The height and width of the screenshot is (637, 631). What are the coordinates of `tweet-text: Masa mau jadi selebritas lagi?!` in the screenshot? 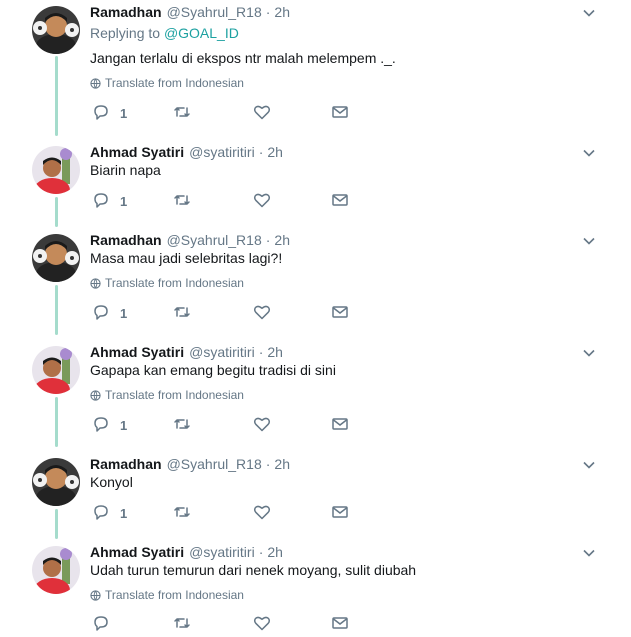 It's located at (186, 258).